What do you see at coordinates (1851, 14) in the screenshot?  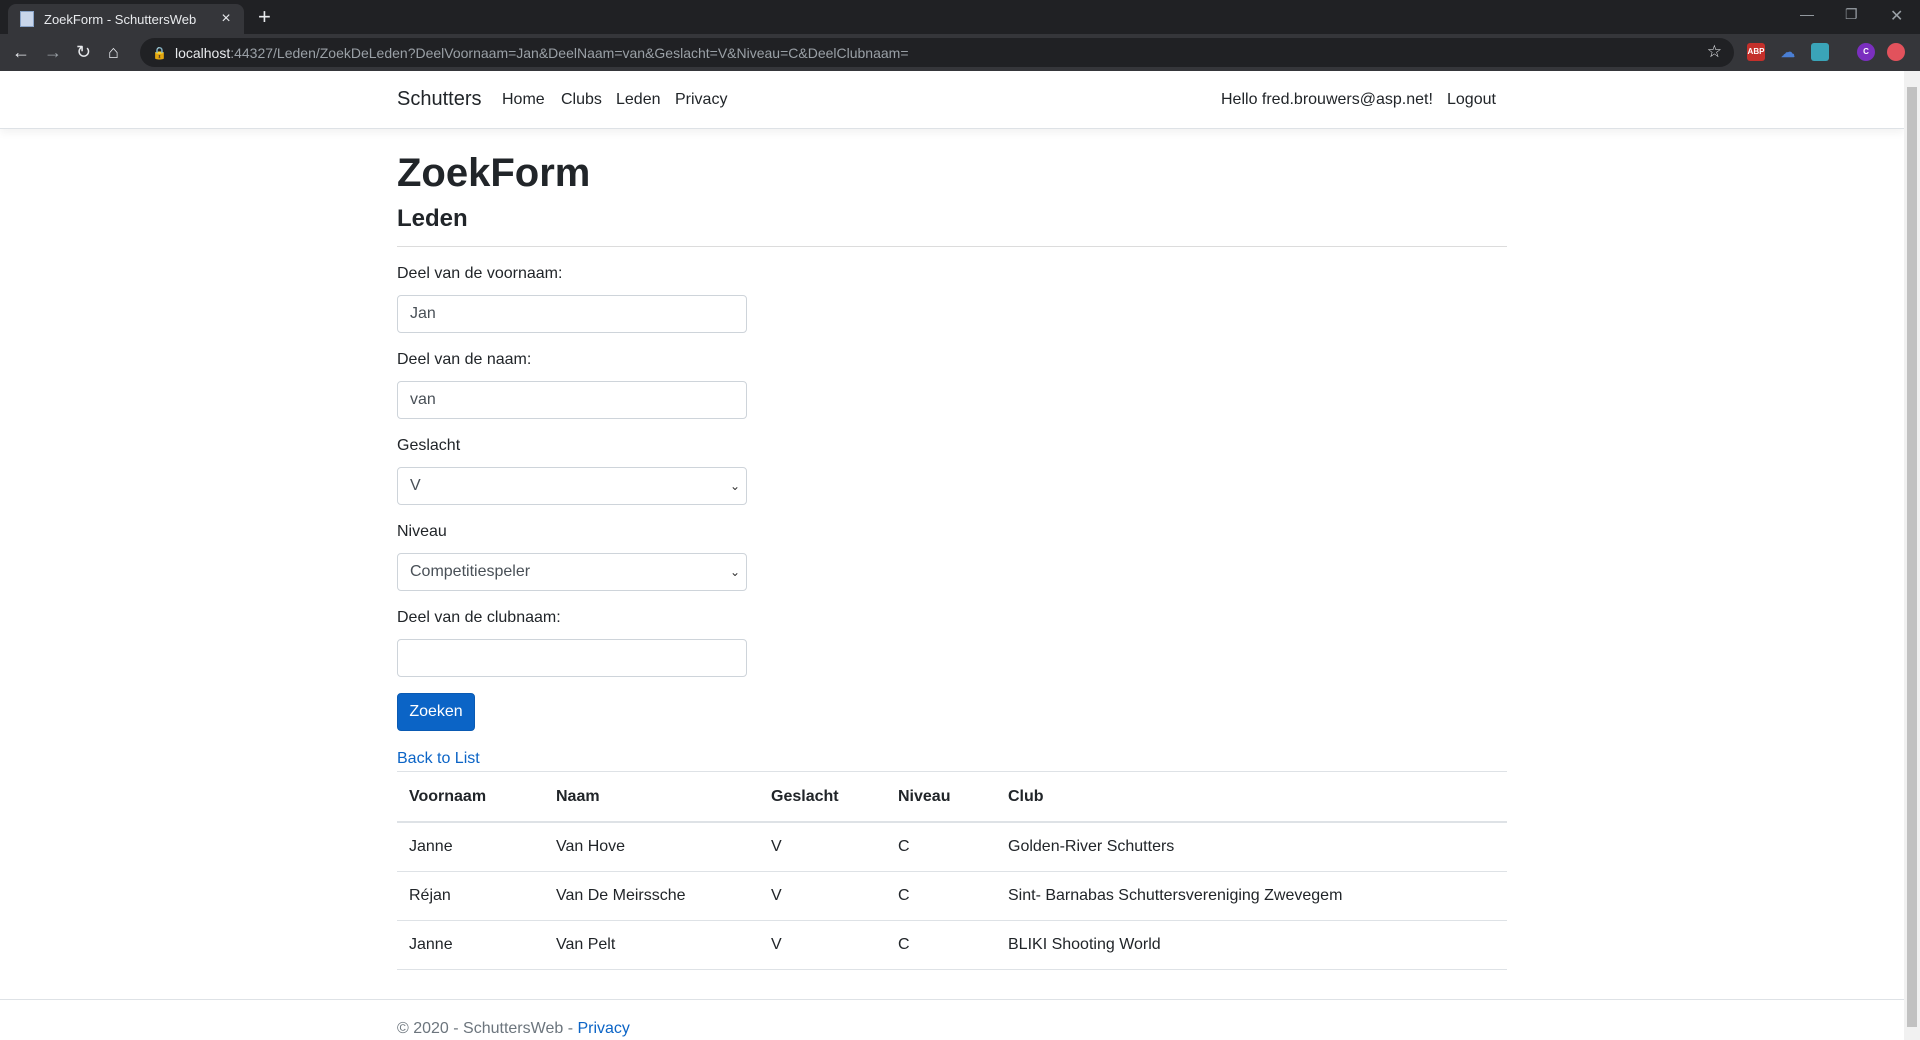 I see `restore-icon: ❐` at bounding box center [1851, 14].